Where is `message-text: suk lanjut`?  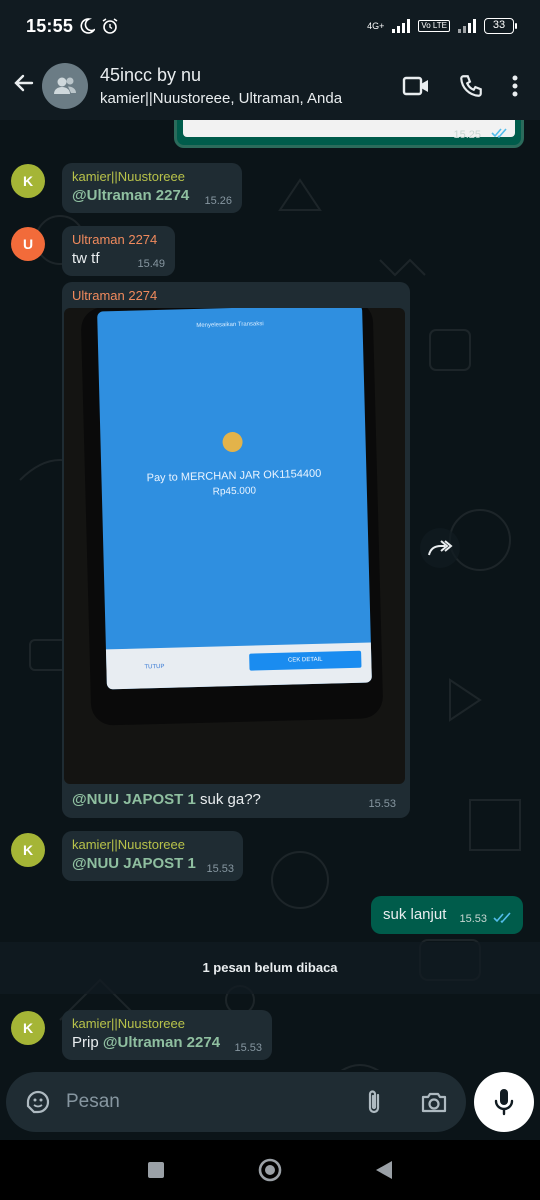
message-text: suk lanjut is located at coordinates (415, 914).